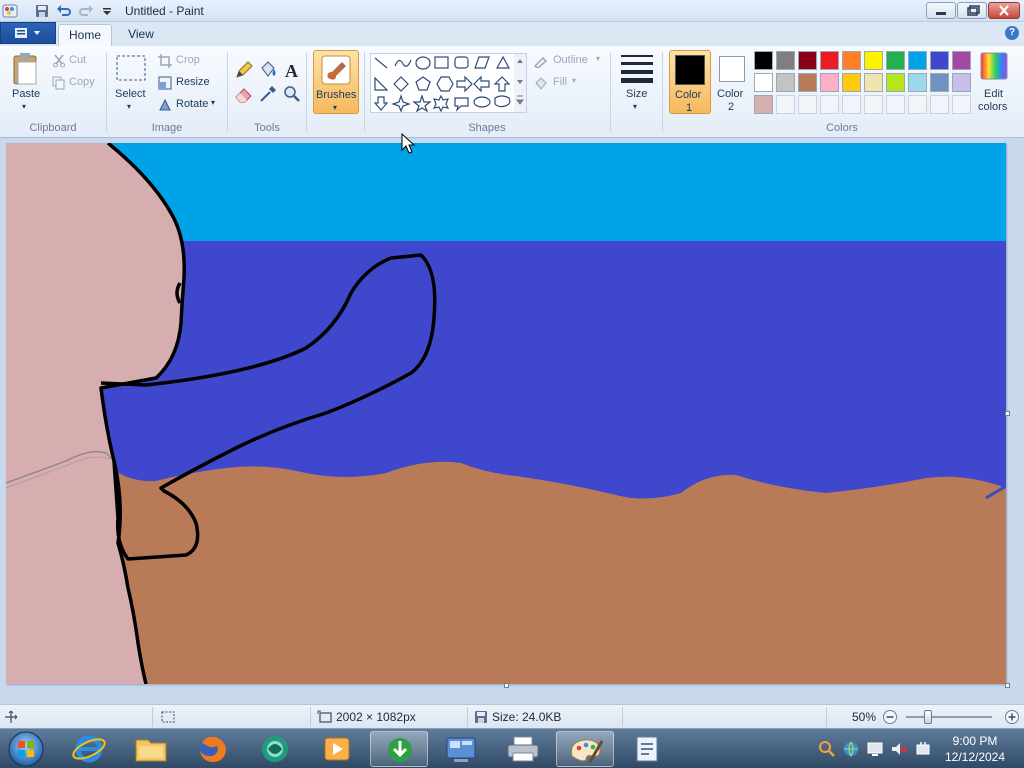 The height and width of the screenshot is (768, 1024). What do you see at coordinates (64, 11) in the screenshot?
I see `undo-icon` at bounding box center [64, 11].